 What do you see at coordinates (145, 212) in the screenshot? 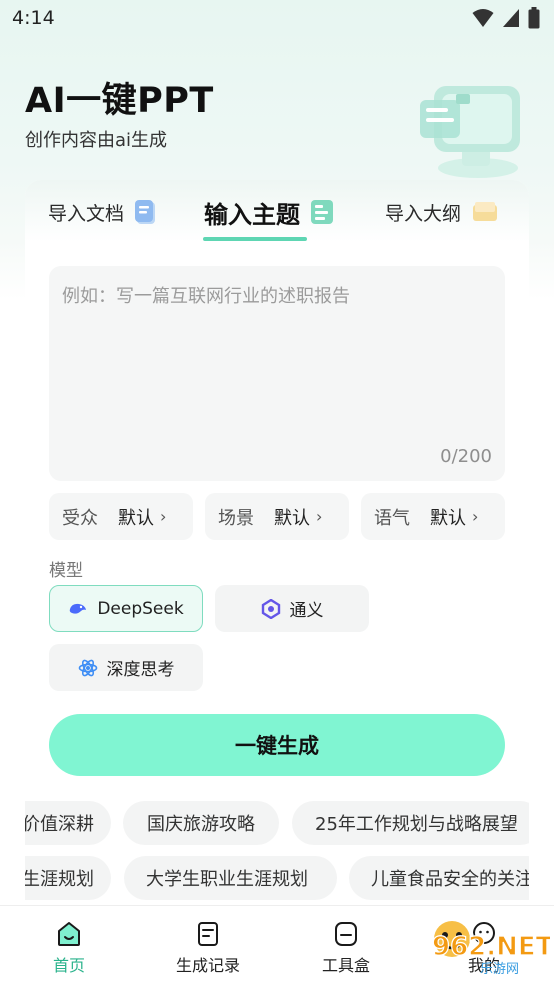
I see `document-icon` at bounding box center [145, 212].